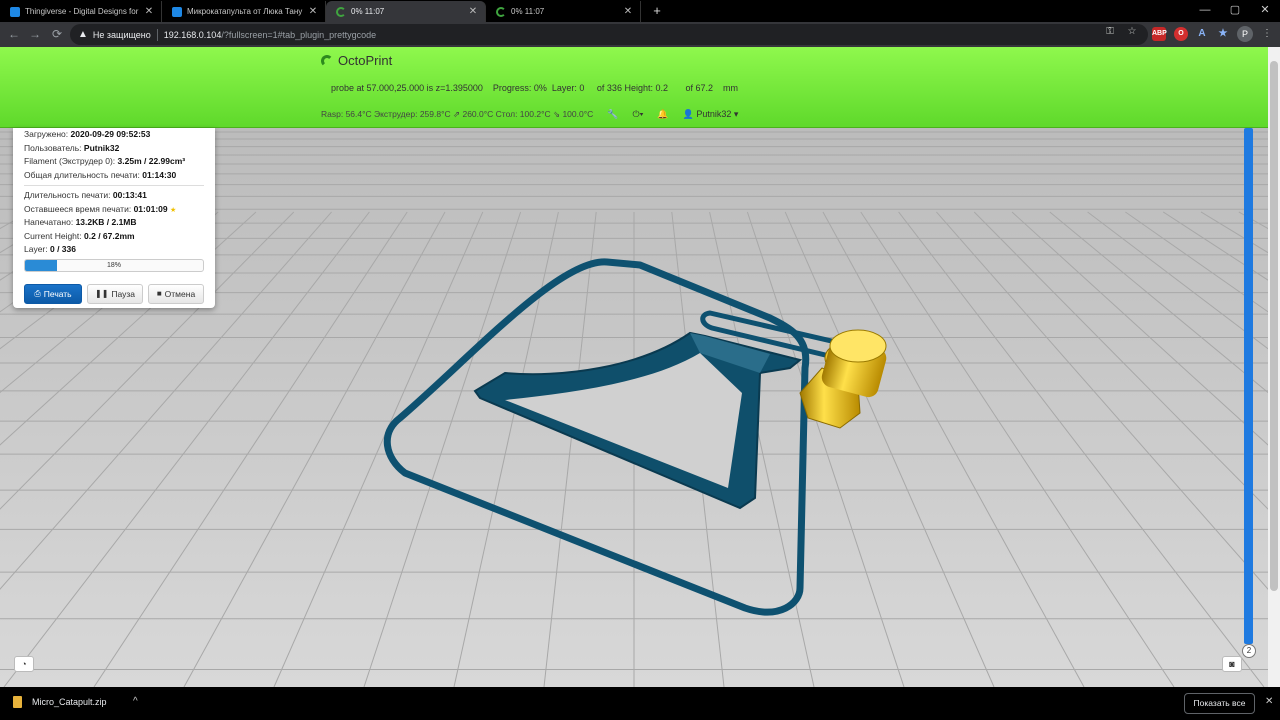 Image resolution: width=1280 pixels, height=720 pixels. Describe the element at coordinates (1245, 34) in the screenshot. I see `profile-avatar: P` at that location.